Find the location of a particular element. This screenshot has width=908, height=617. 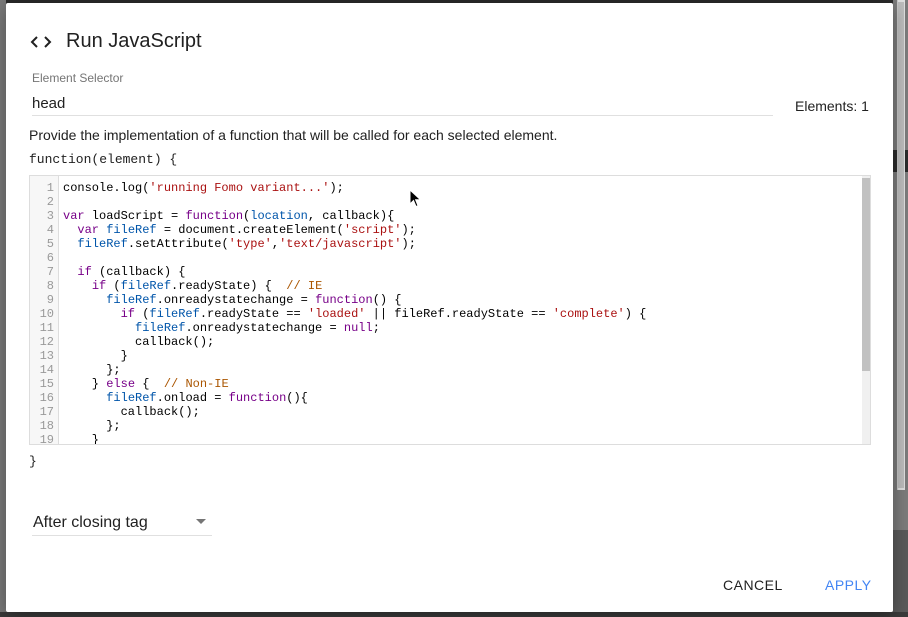

code-line: 12 callback(); is located at coordinates (446, 342).